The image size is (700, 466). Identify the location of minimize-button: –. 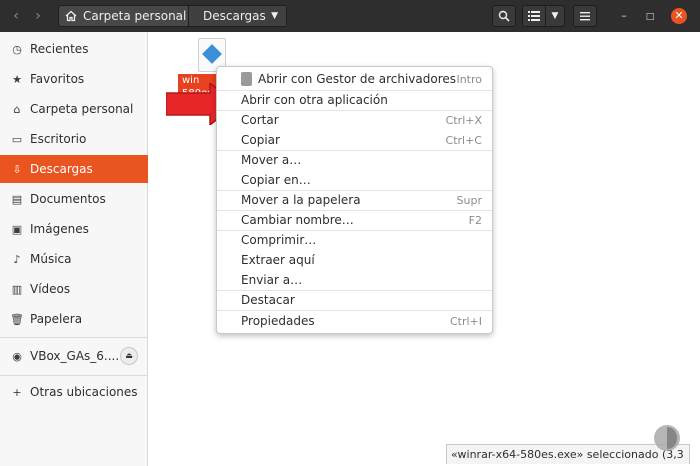
(624, 16).